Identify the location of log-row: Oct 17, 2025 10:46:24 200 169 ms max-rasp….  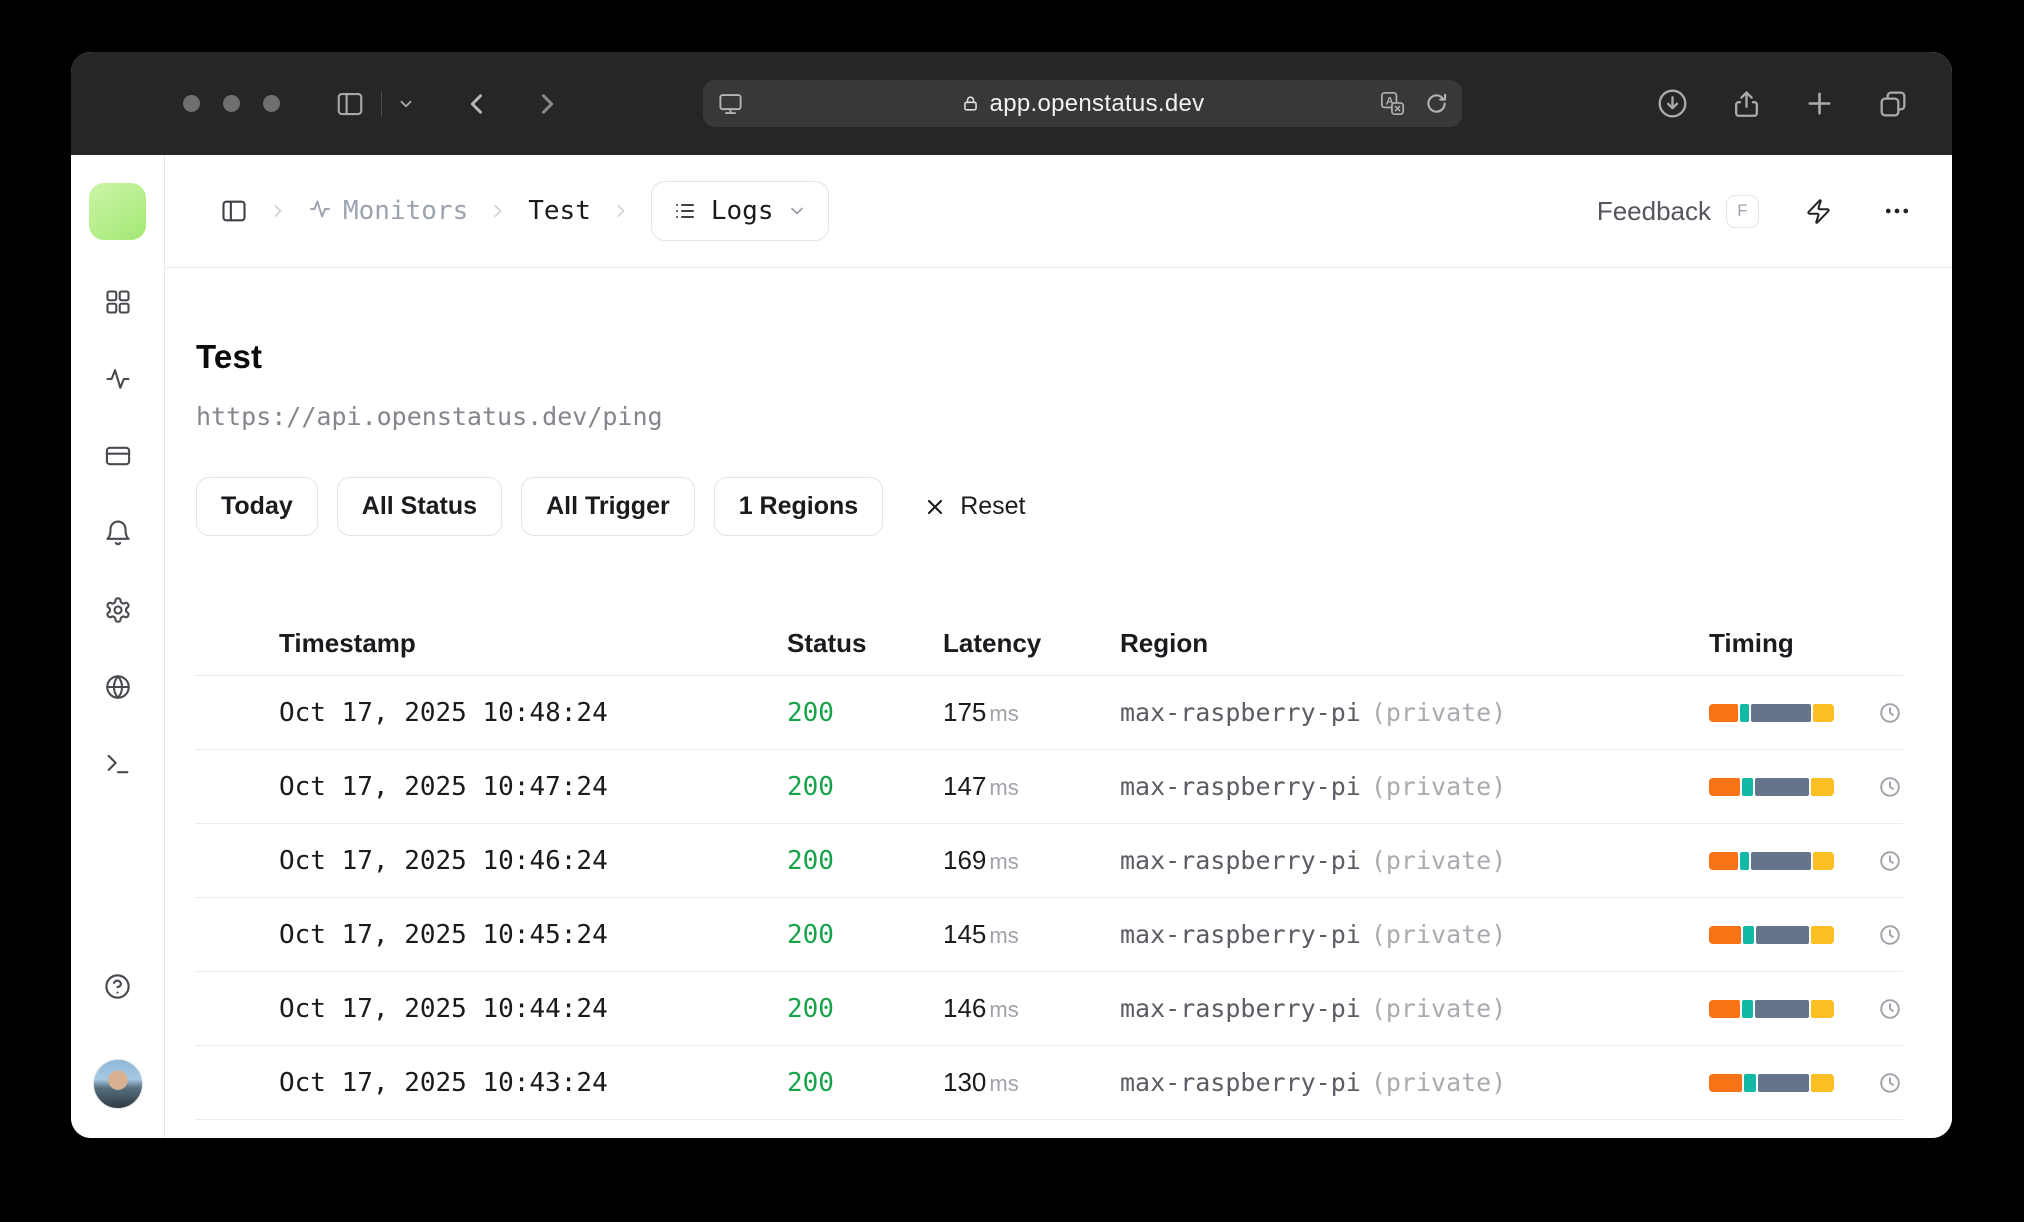
(1049, 861).